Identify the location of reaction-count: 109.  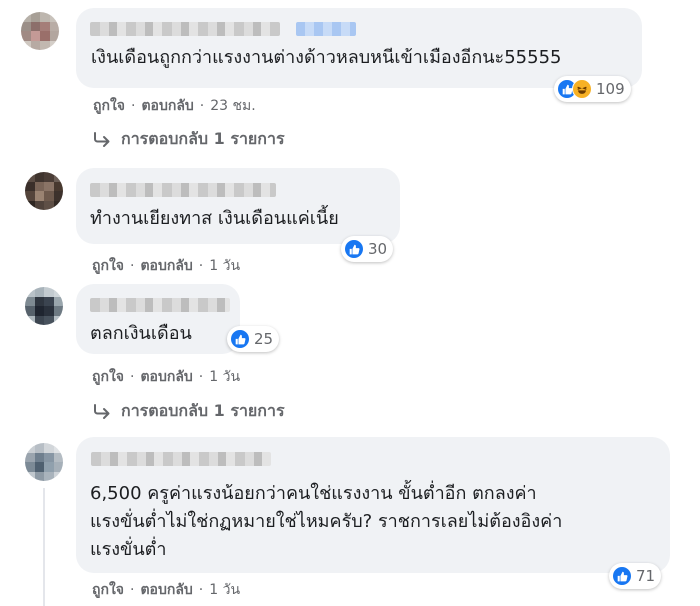
(610, 89).